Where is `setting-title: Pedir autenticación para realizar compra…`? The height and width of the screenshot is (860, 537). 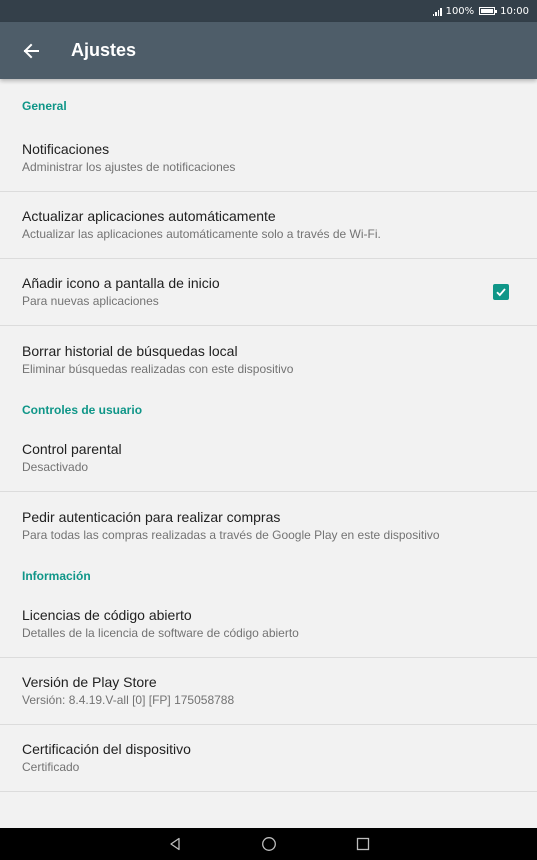 setting-title: Pedir autenticación para realizar compra… is located at coordinates (151, 516).